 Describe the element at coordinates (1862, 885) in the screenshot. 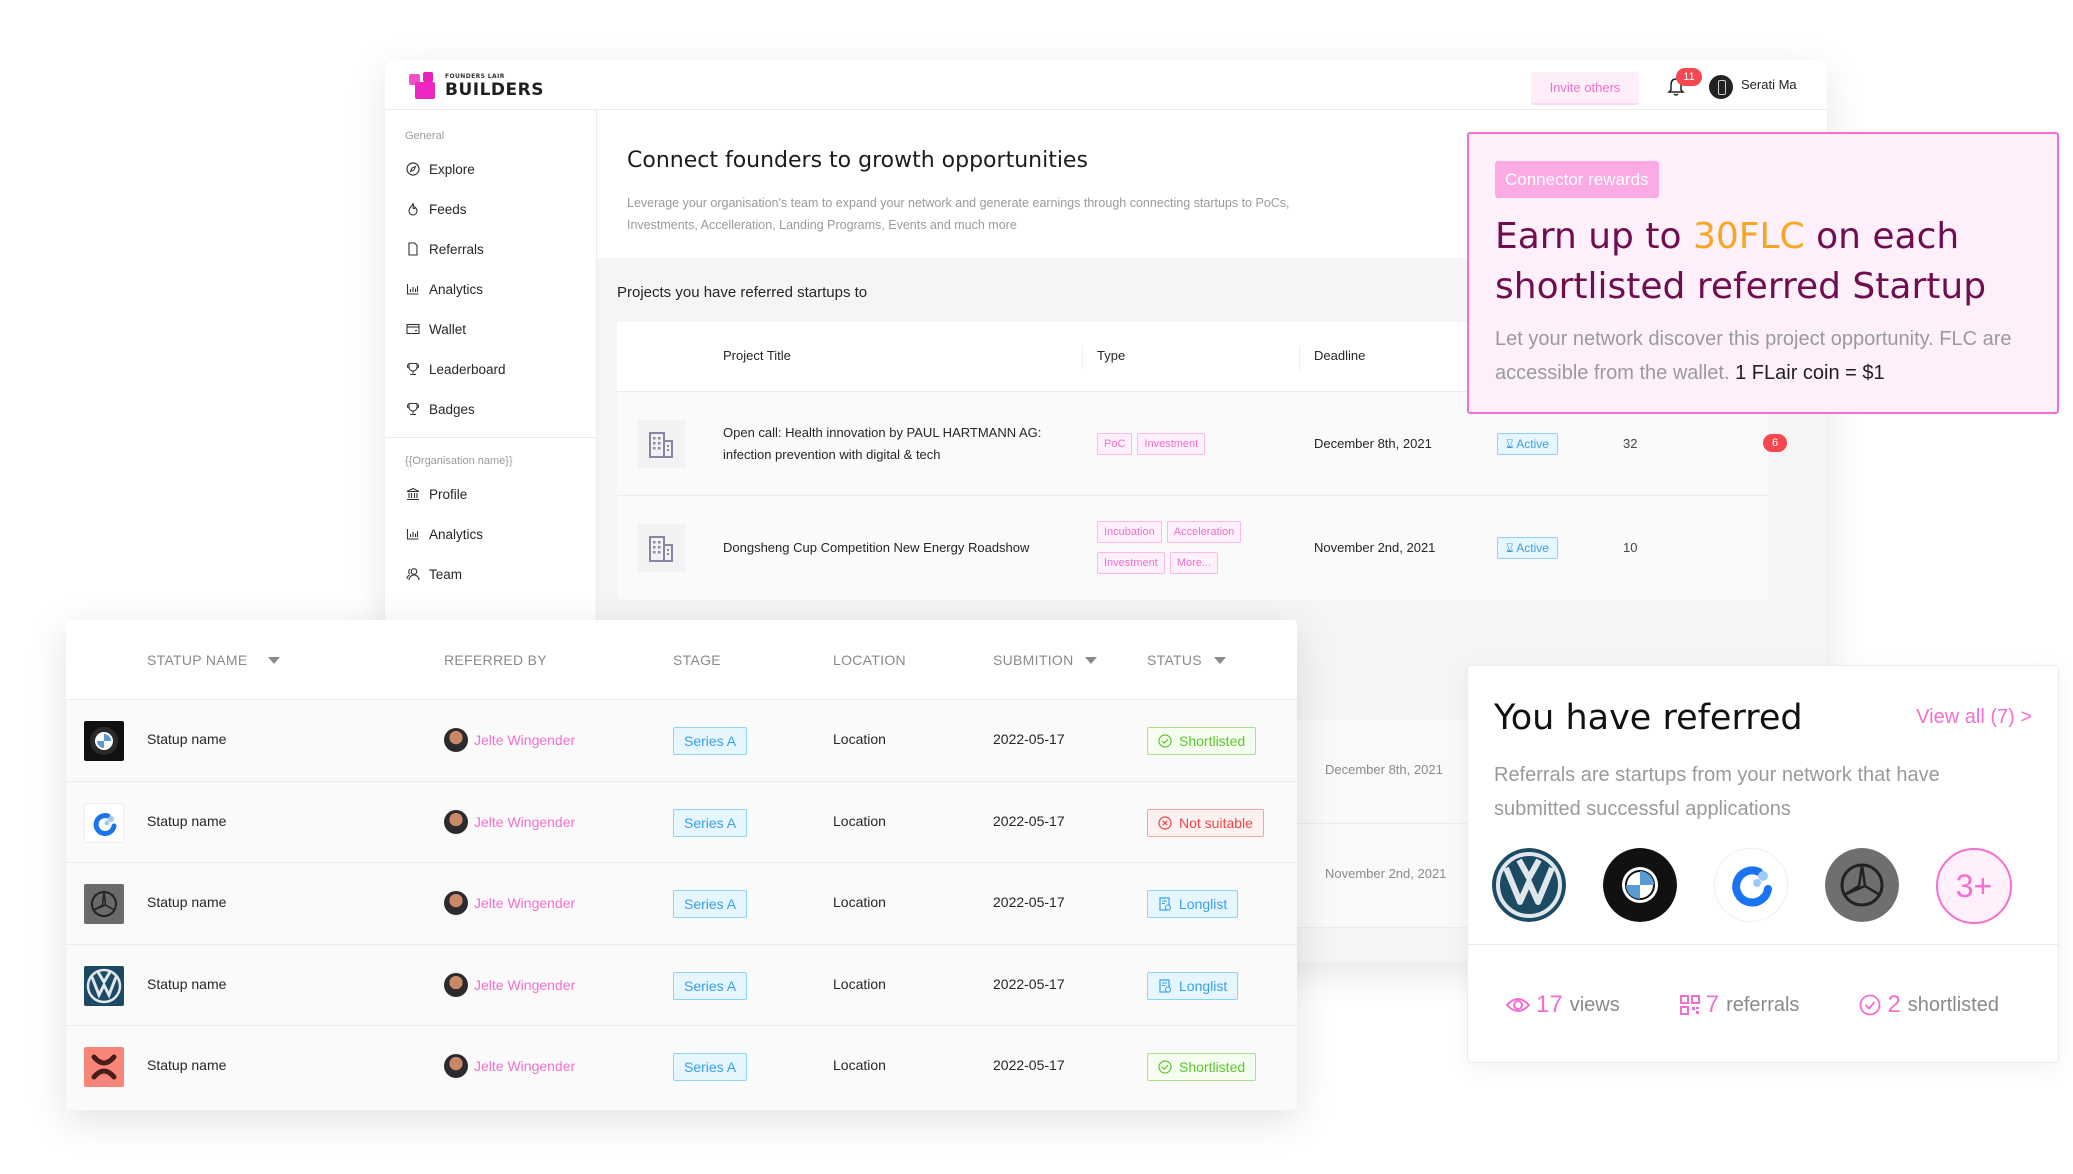

I see `mercedes-logo` at that location.